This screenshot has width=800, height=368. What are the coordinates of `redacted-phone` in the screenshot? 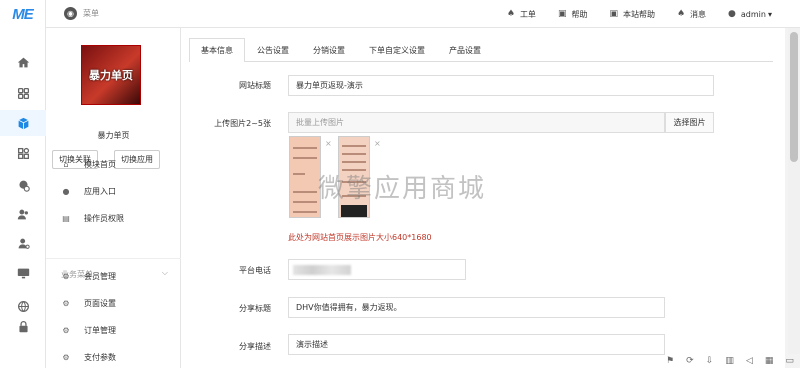 It's located at (322, 270).